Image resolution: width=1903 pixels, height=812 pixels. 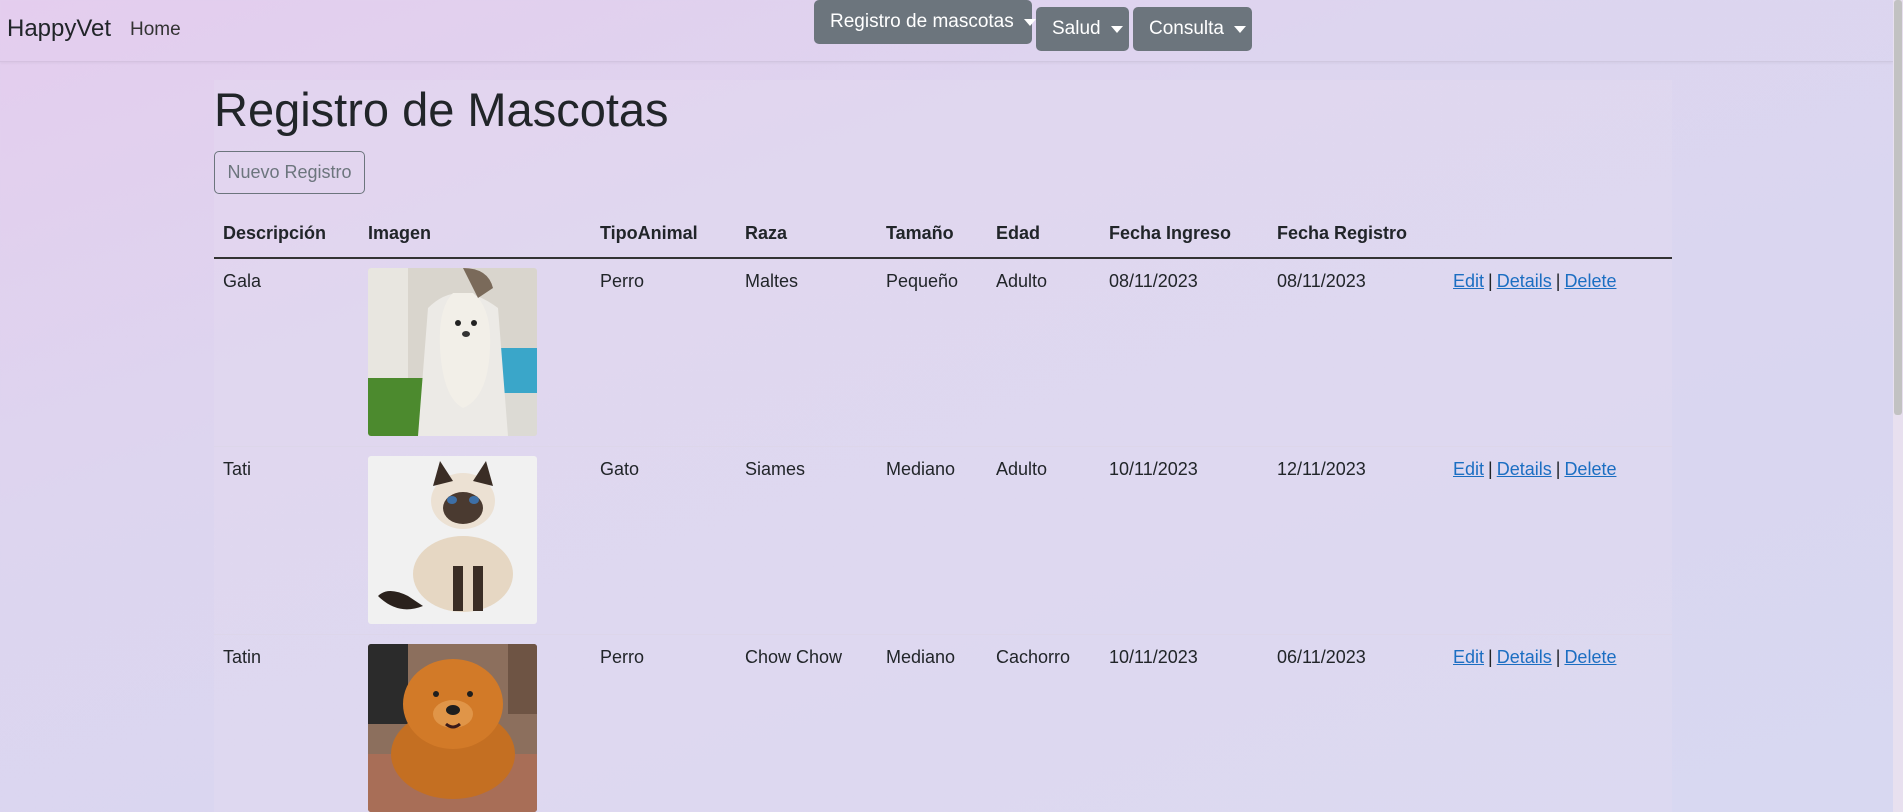 What do you see at coordinates (806, 723) in the screenshot?
I see `cell-raza: Chow Chow` at bounding box center [806, 723].